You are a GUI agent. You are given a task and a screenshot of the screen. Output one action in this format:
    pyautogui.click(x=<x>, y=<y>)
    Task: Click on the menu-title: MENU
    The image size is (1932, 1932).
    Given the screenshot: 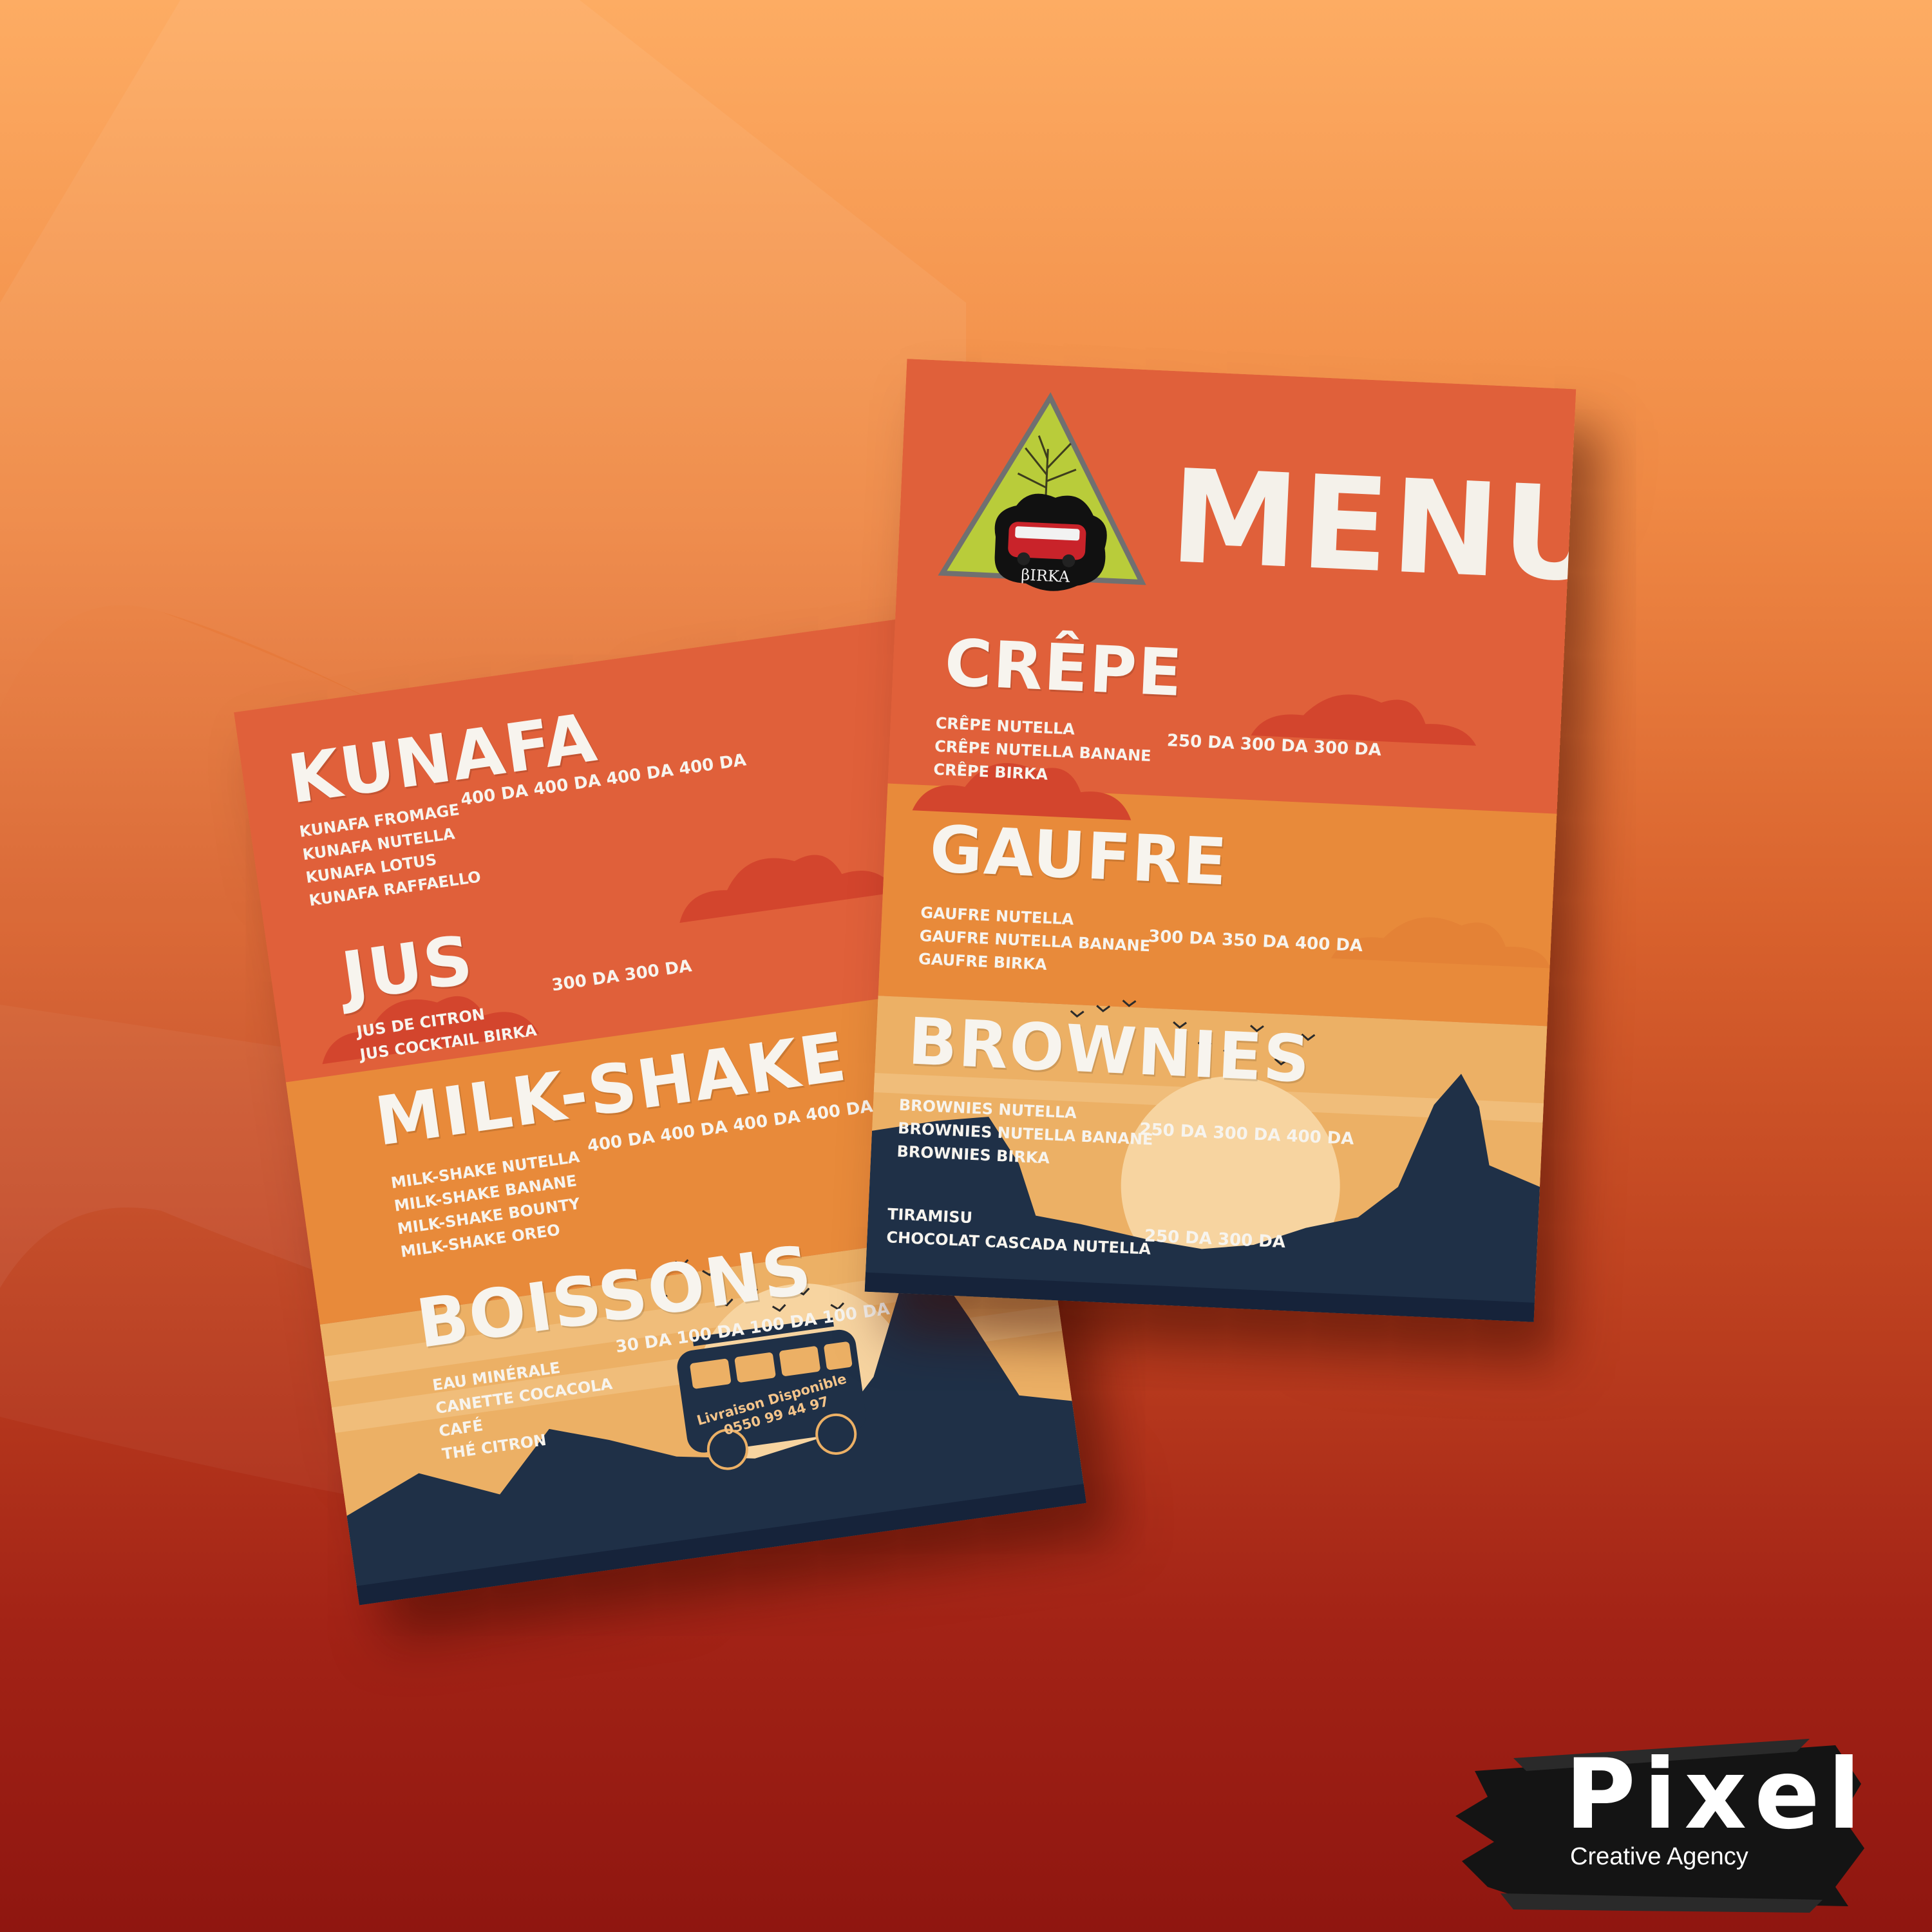 What is the action you would take?
    pyautogui.click(x=1372, y=527)
    